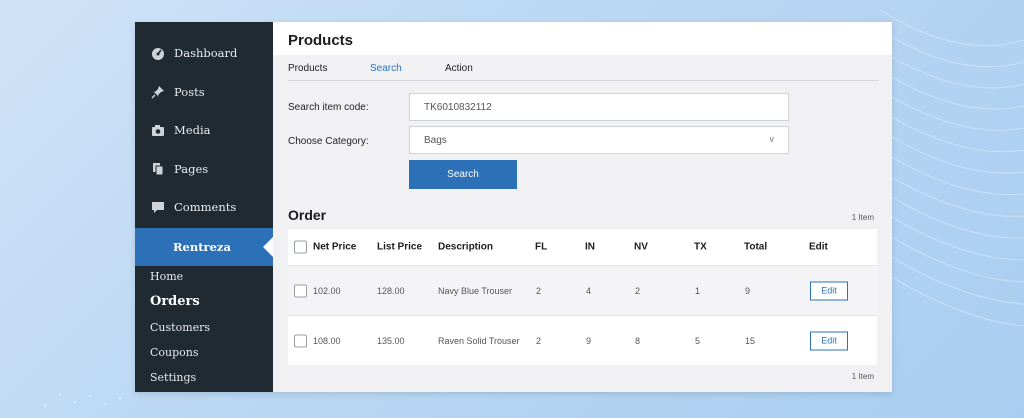 Image resolution: width=1024 pixels, height=418 pixels. I want to click on cell-nv: 8, so click(638, 340).